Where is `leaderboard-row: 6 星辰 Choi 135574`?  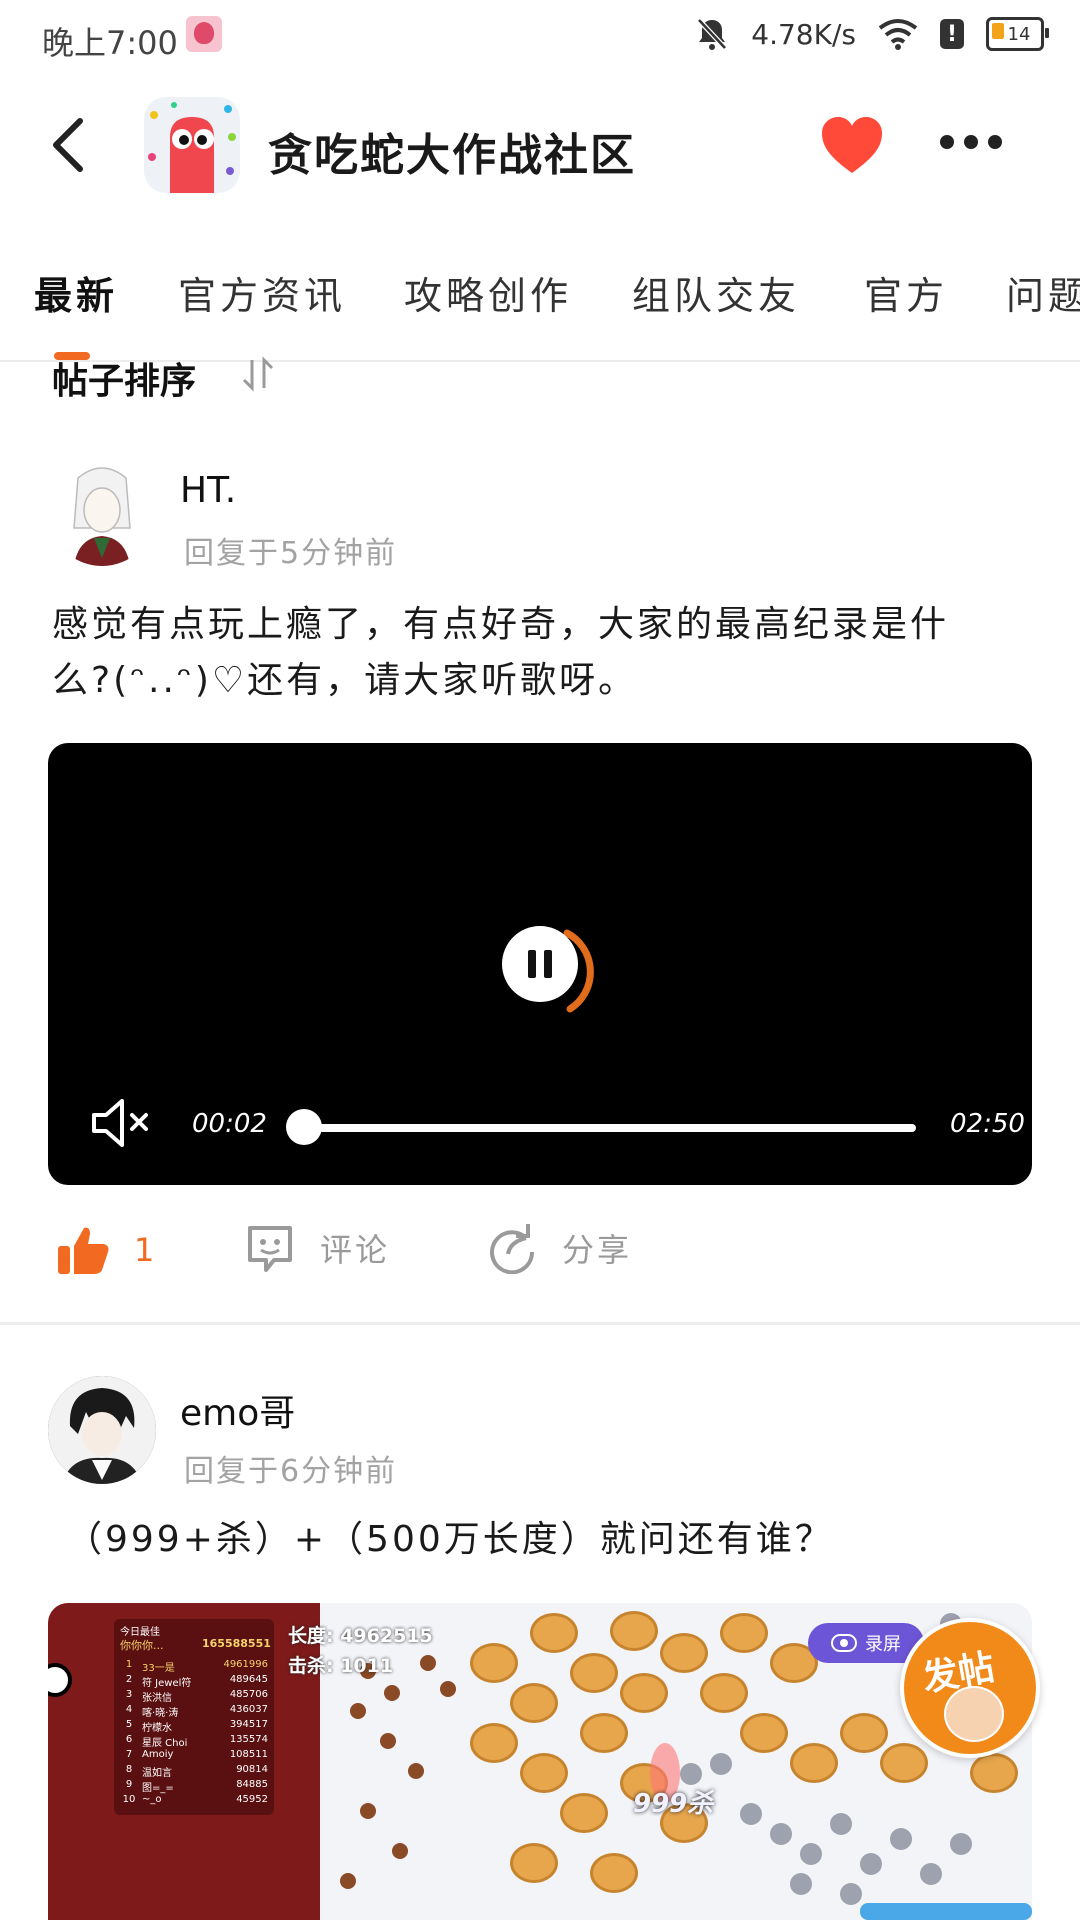
leaderboard-row: 6 星辰 Choi 135574 is located at coordinates (196, 1741).